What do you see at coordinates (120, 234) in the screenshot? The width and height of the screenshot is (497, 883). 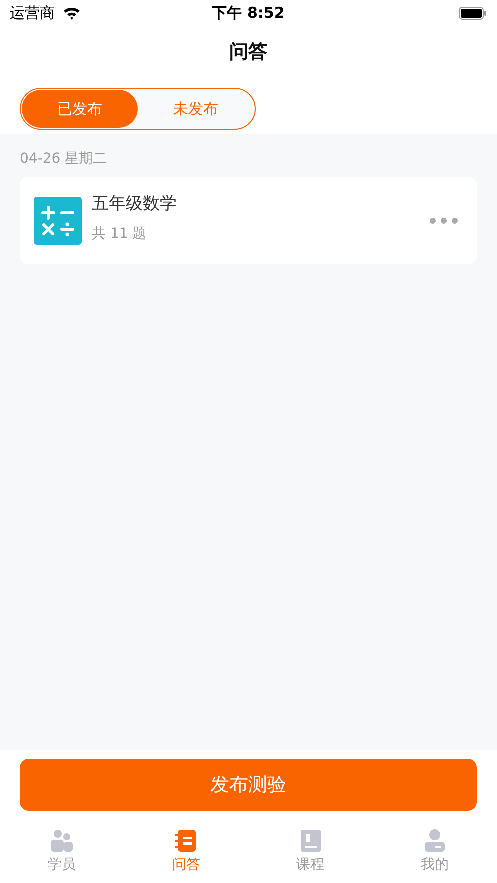 I see `question-count: 共 11 题` at bounding box center [120, 234].